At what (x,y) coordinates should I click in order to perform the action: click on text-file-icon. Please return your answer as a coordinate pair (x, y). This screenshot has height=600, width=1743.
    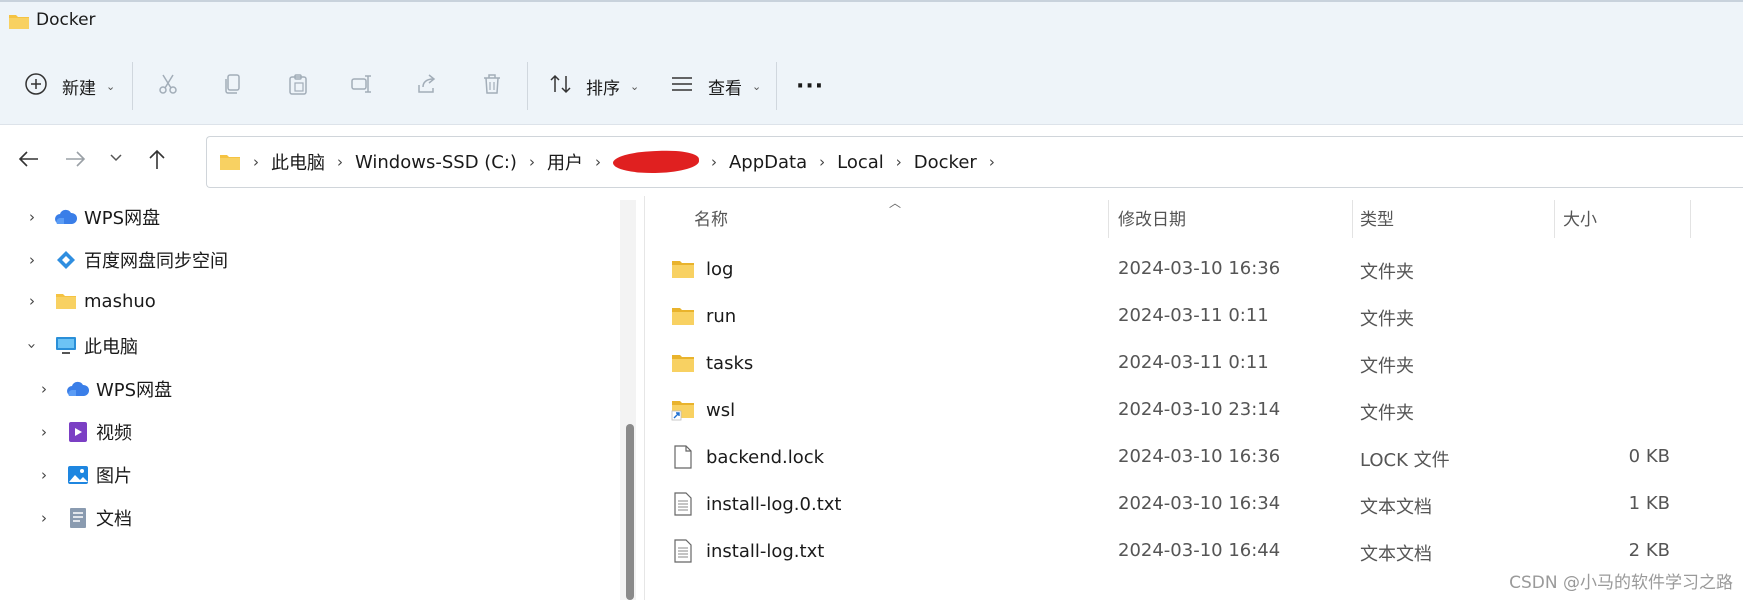
    Looking at the image, I should click on (683, 504).